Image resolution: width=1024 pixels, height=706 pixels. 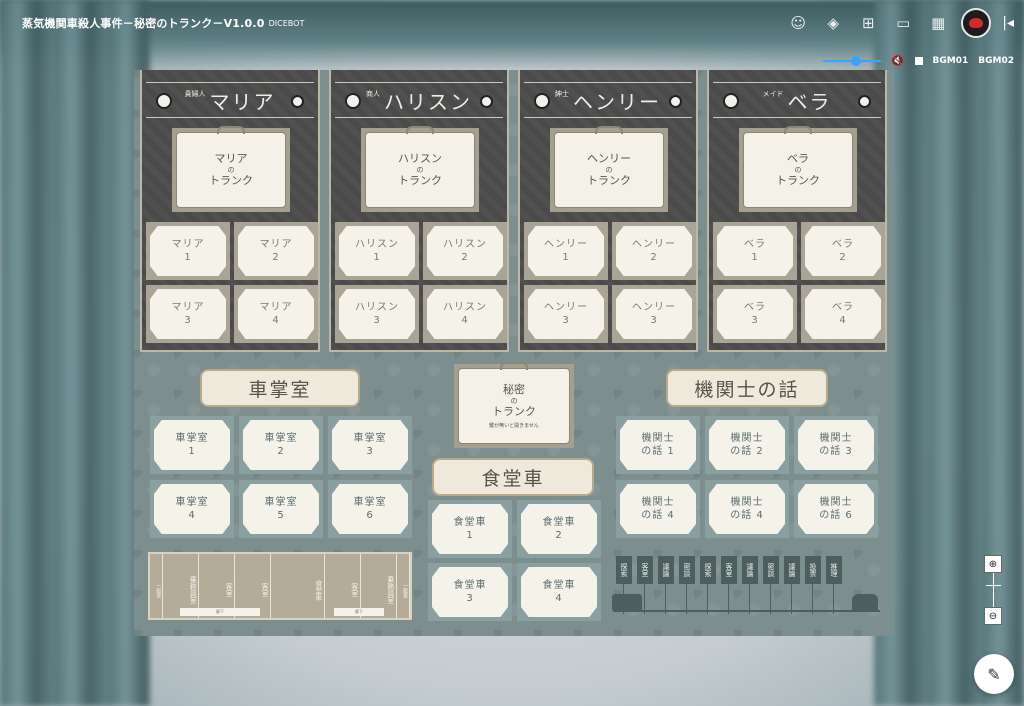 I want to click on clue-card: ハリスン 1, so click(x=377, y=251).